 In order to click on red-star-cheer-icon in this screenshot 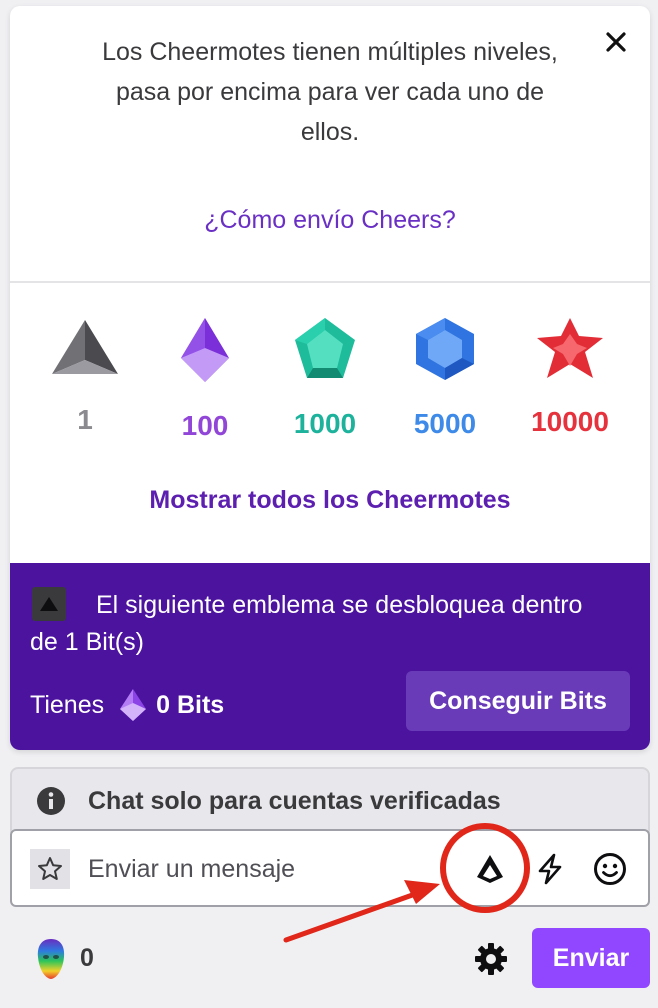, I will do `click(570, 348)`.